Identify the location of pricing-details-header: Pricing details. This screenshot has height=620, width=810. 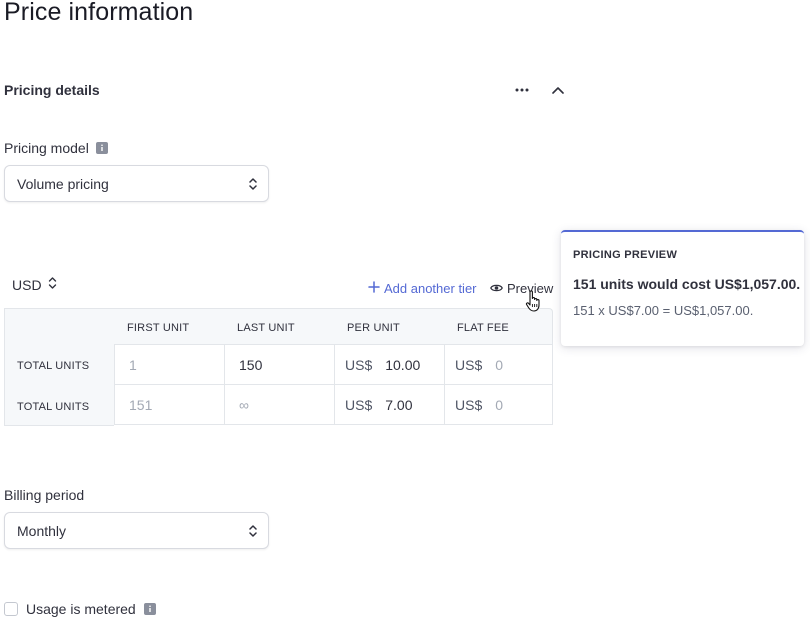
(287, 91).